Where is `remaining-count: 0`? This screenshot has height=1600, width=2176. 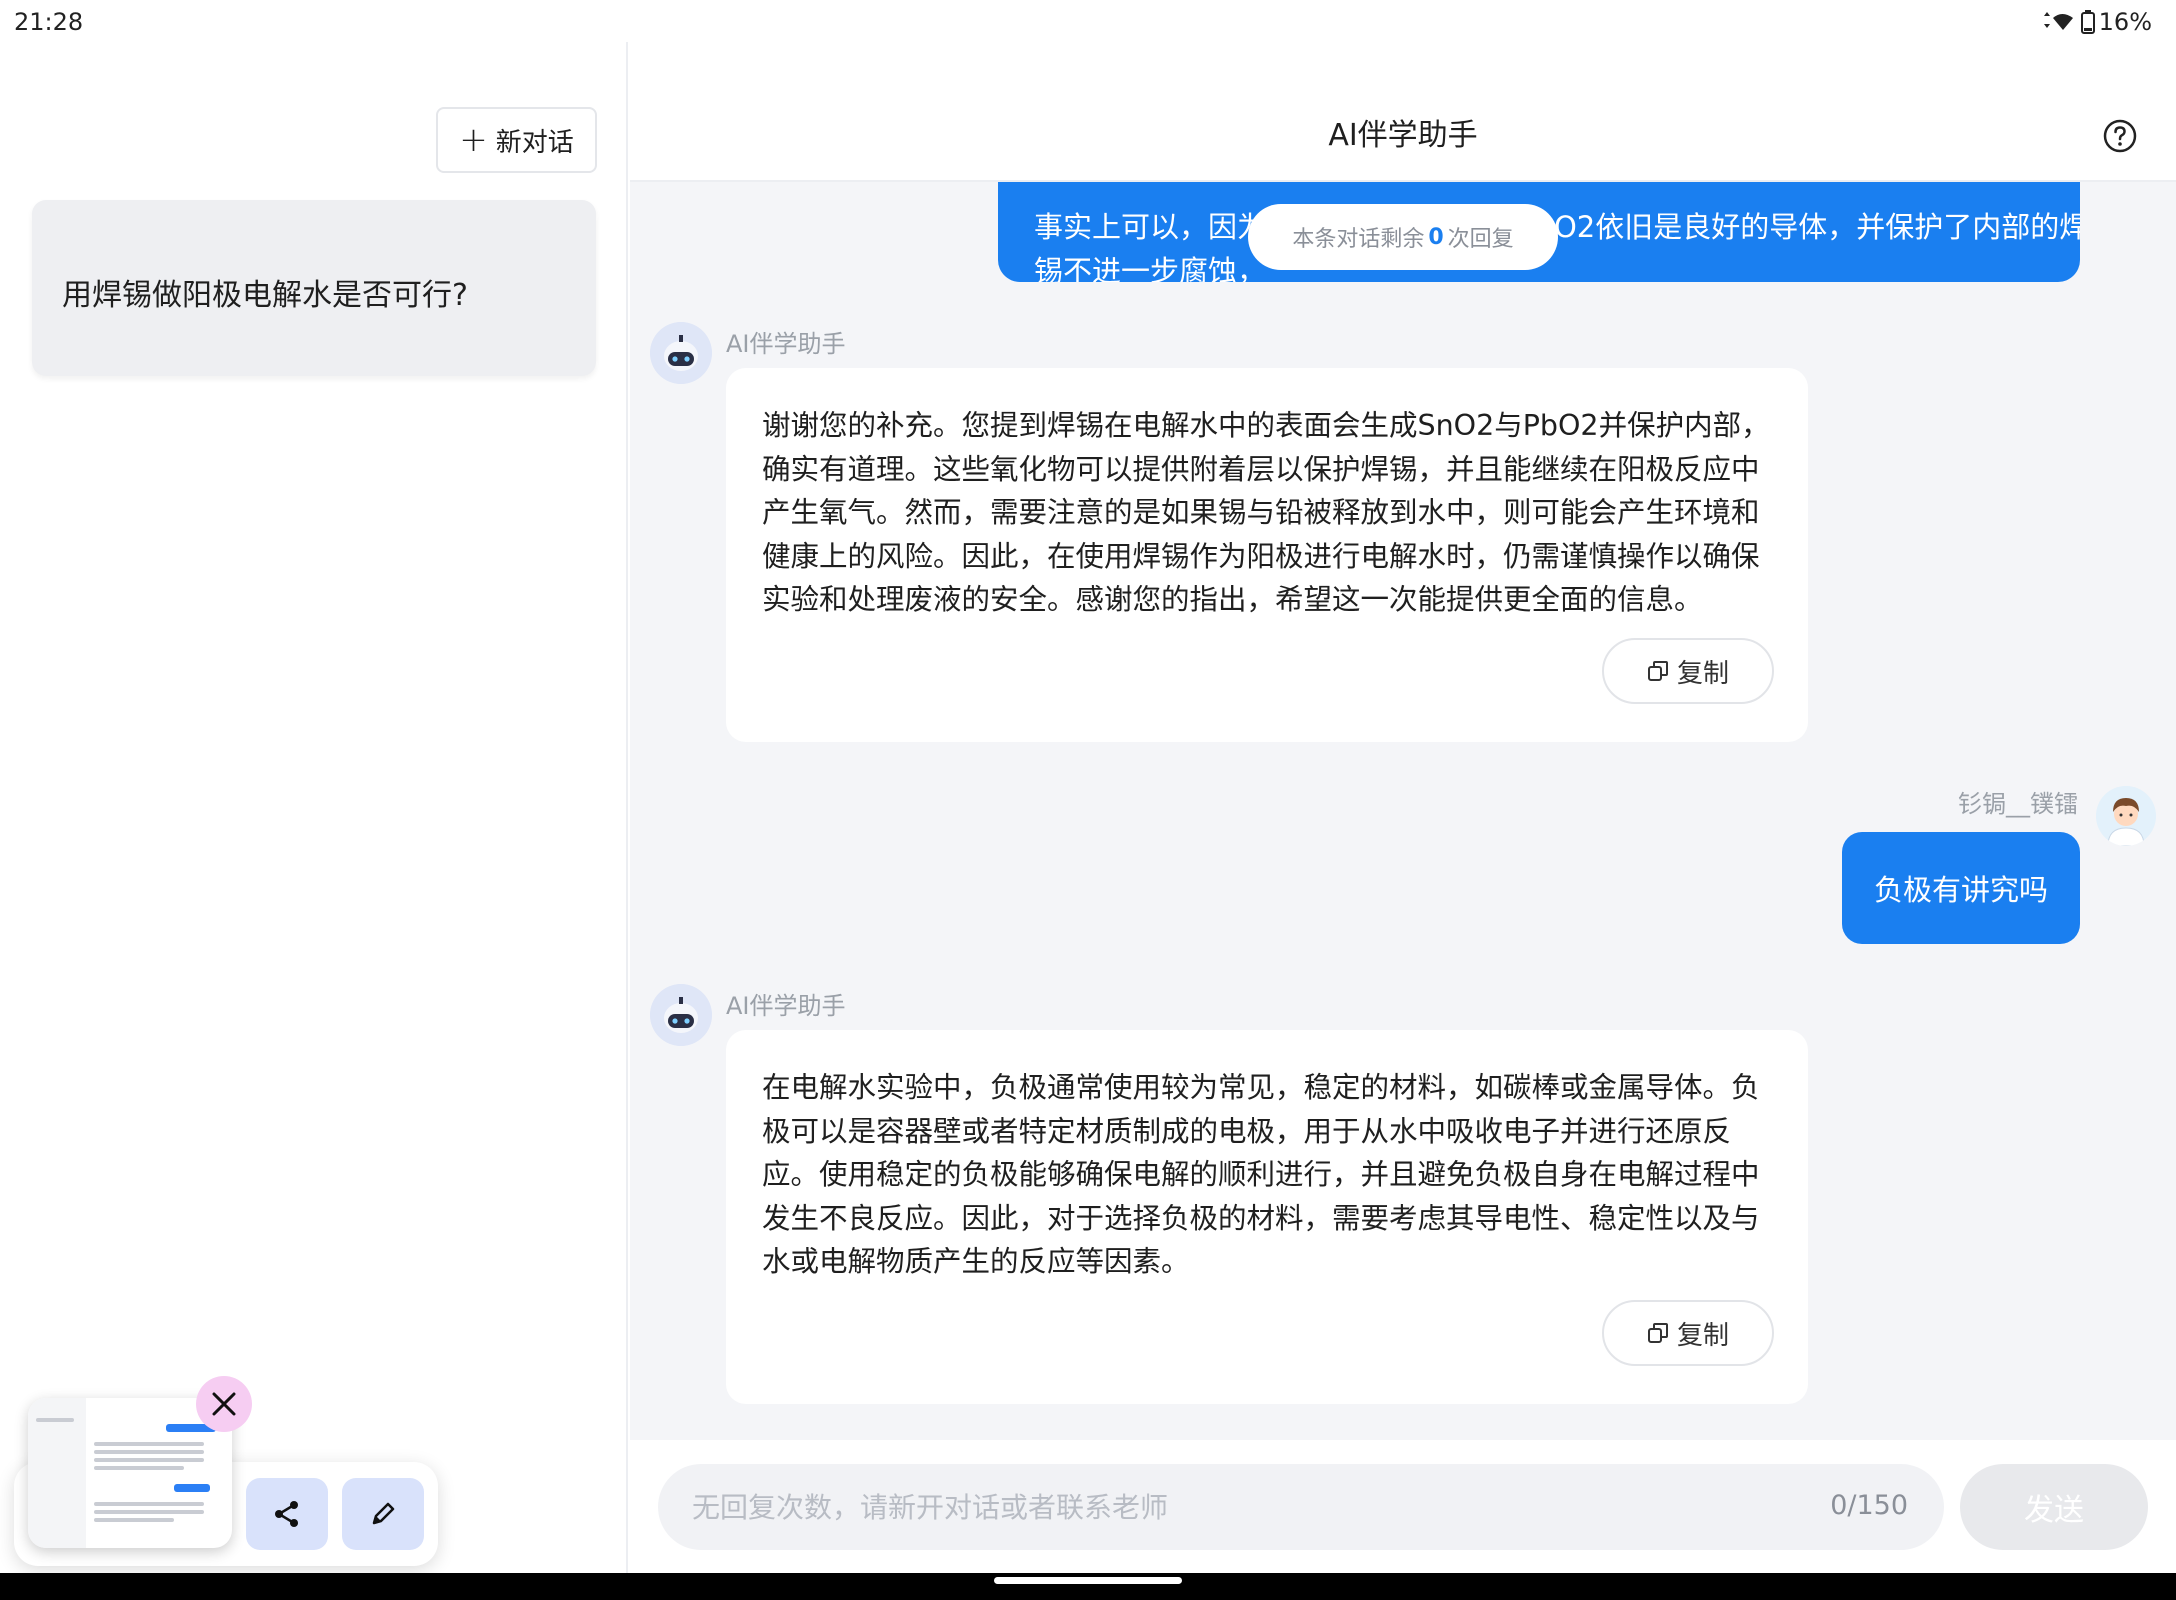
remaining-count: 0 is located at coordinates (1436, 237).